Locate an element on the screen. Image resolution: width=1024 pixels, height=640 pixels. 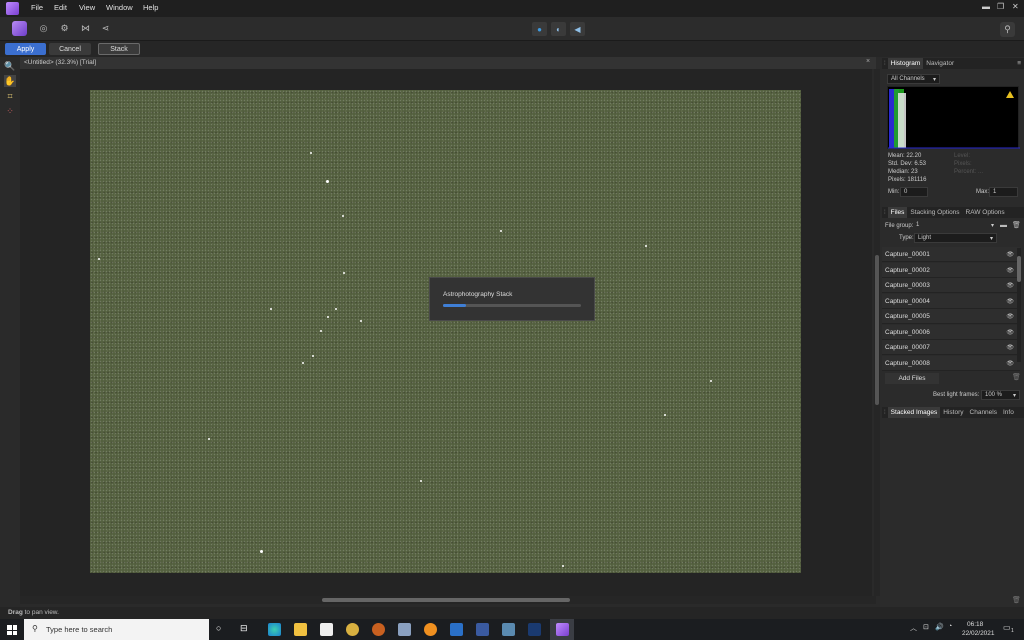
crop-tool-icon: ⌗ is located at coordinates (10, 96).